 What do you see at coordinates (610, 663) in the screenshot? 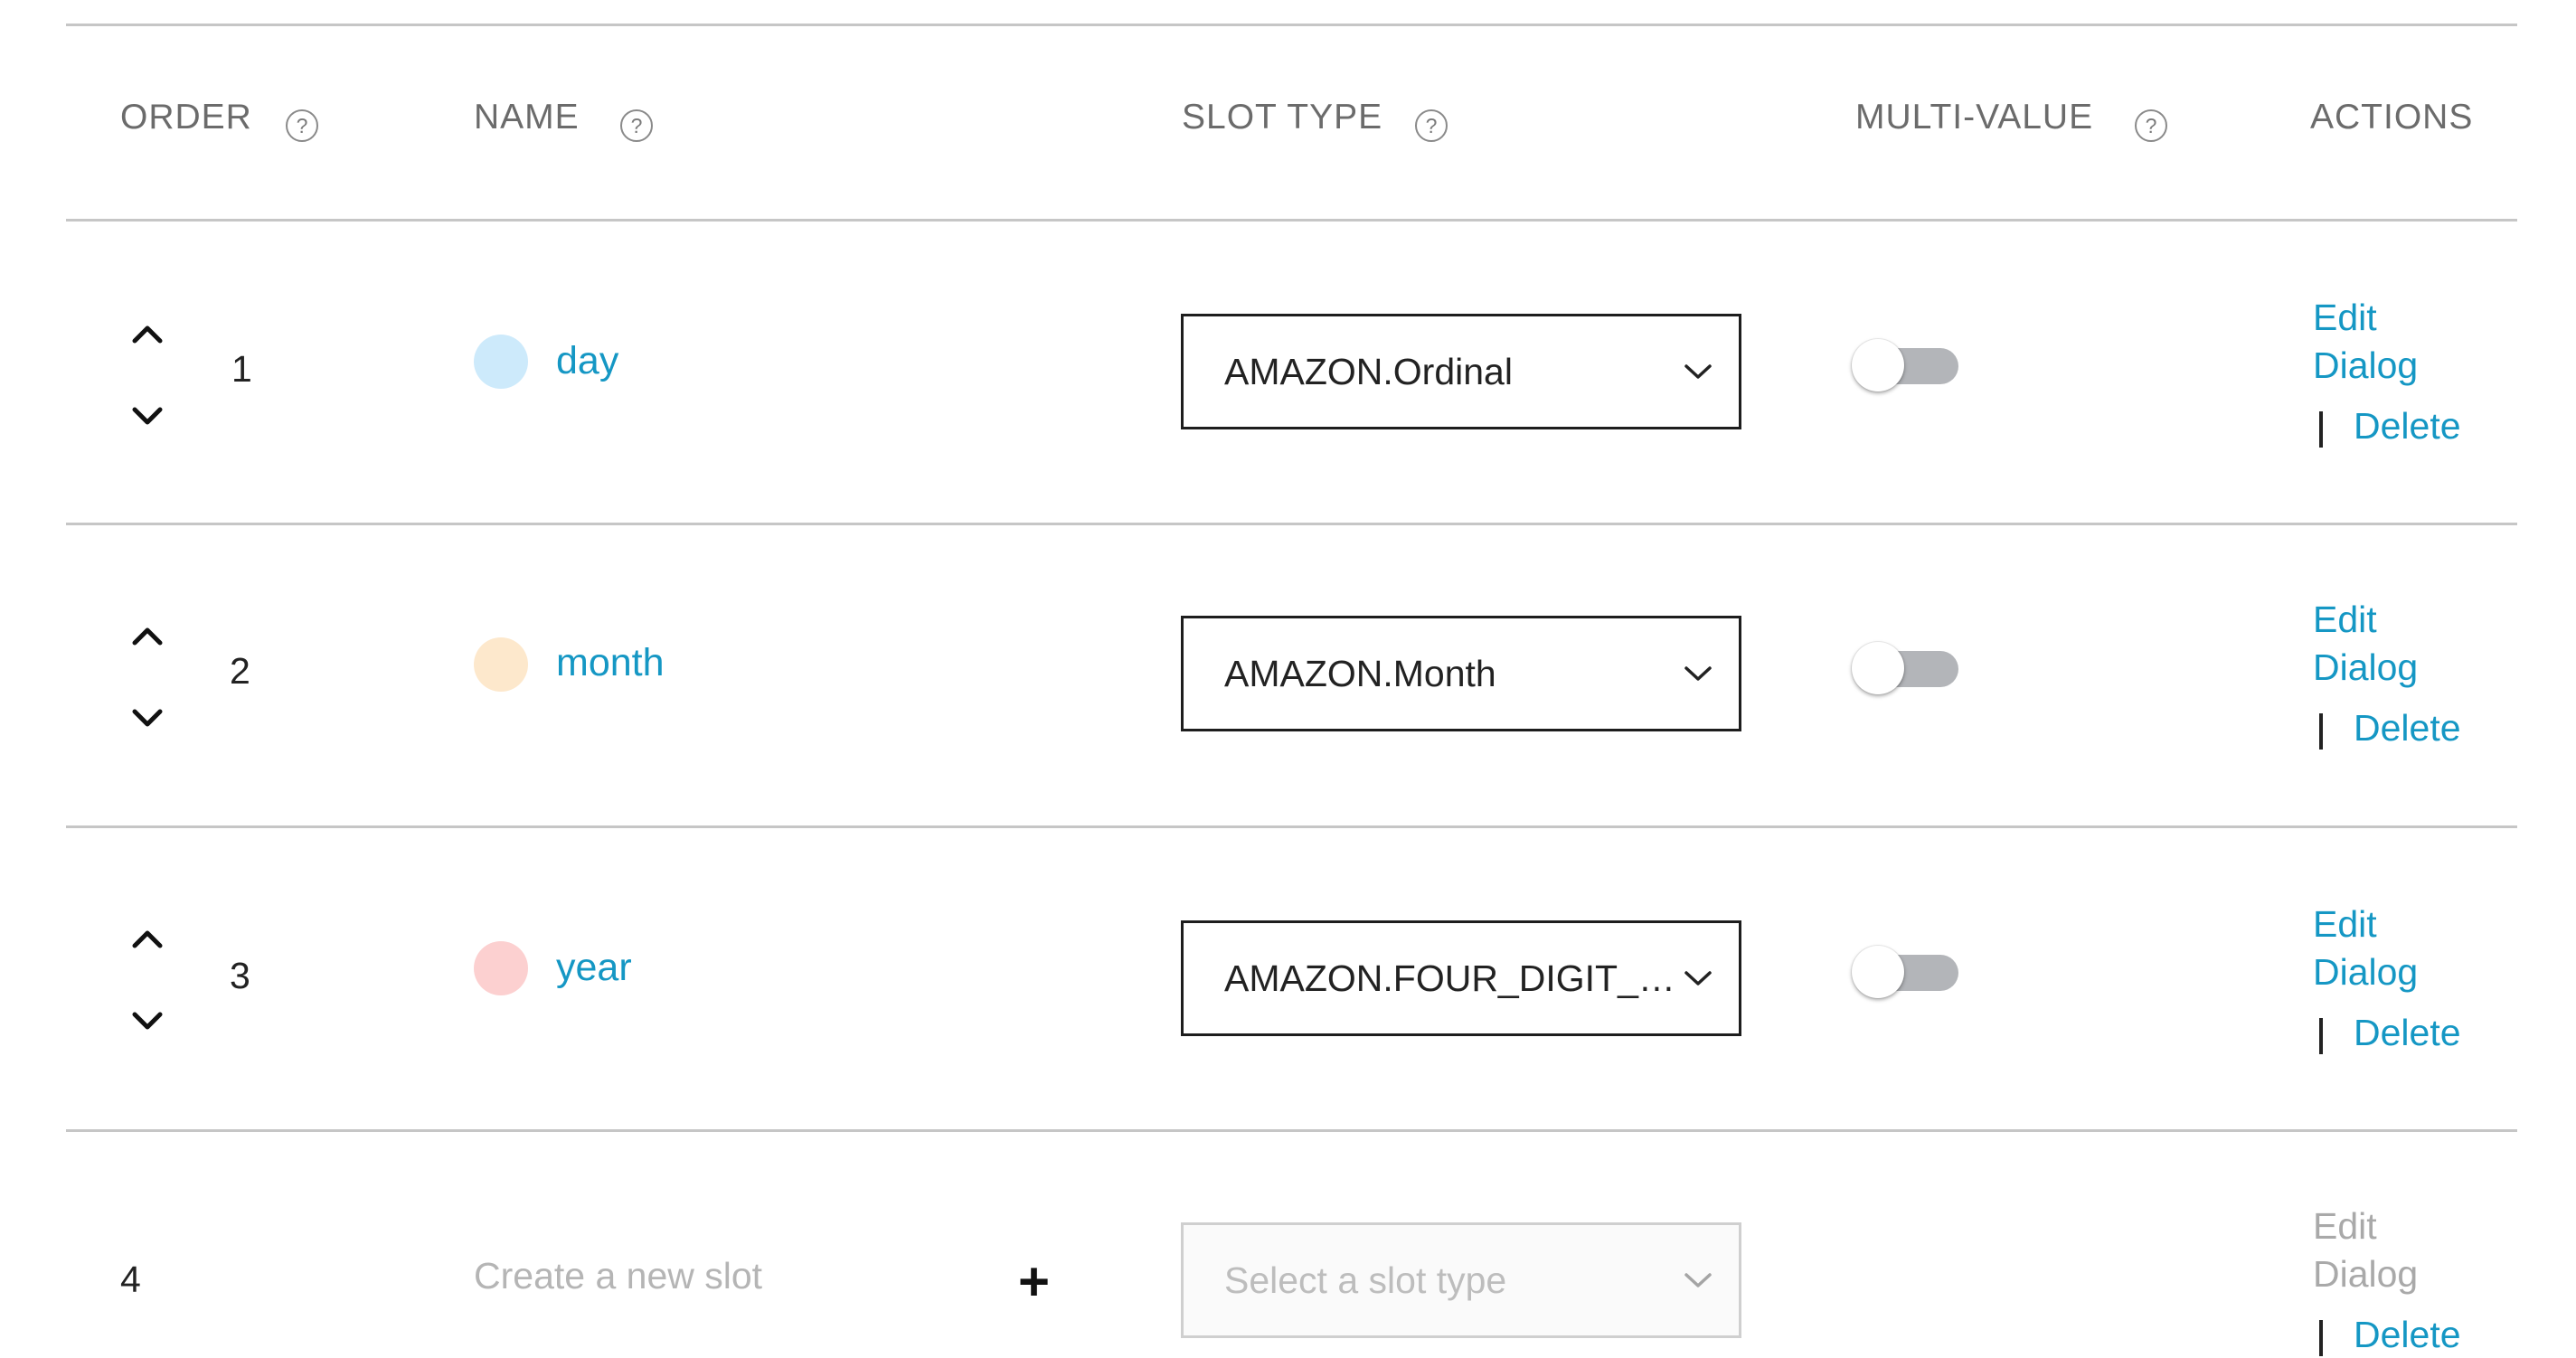
I see `slot-name-link: month` at bounding box center [610, 663].